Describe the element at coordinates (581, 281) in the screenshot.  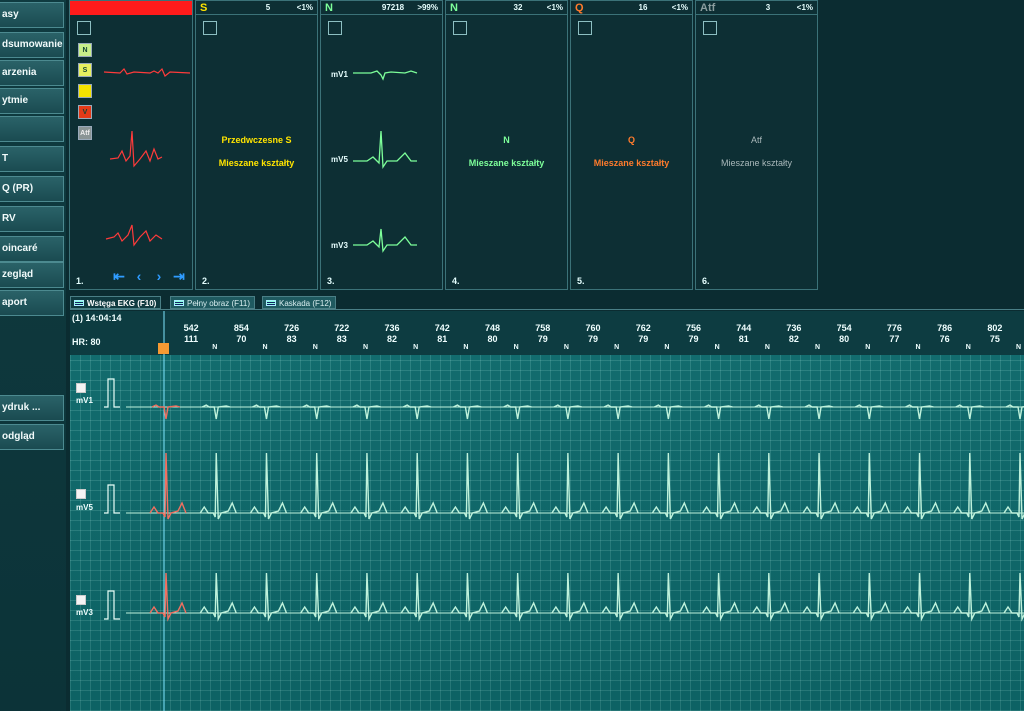
I see `panel-number: 5.` at that location.